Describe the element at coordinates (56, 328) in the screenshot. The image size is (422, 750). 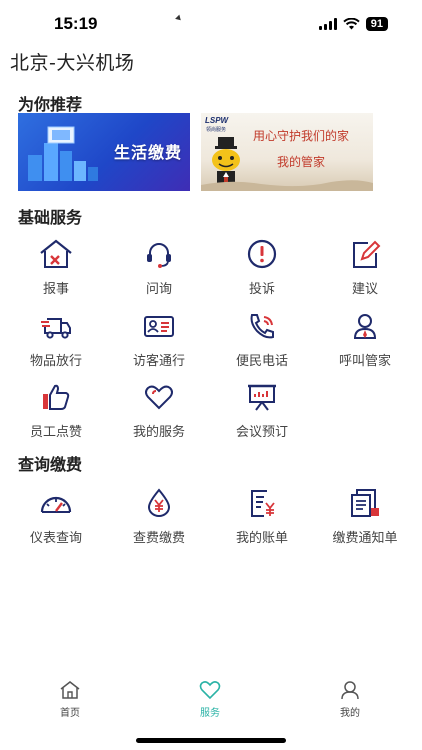
I see `truck-icon` at that location.